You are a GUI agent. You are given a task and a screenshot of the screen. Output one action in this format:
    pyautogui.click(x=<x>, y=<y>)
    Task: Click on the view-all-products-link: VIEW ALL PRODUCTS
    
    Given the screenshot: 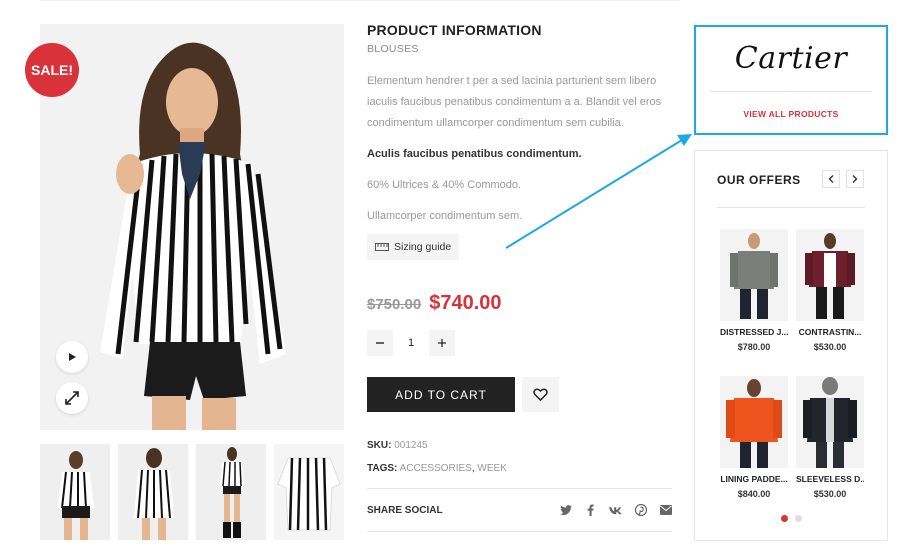 What is the action you would take?
    pyautogui.click(x=791, y=114)
    